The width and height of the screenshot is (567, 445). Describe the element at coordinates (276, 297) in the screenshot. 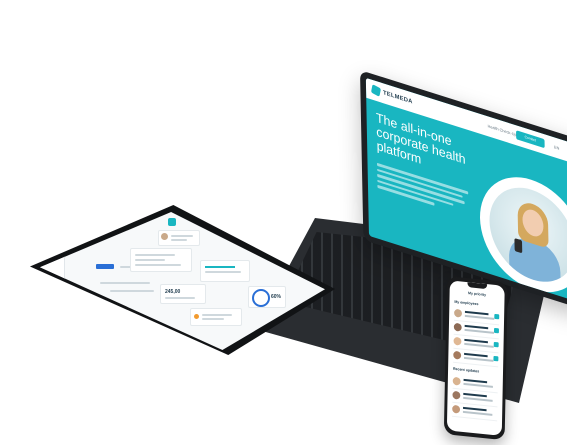

I see `progress-label: 60%` at that location.